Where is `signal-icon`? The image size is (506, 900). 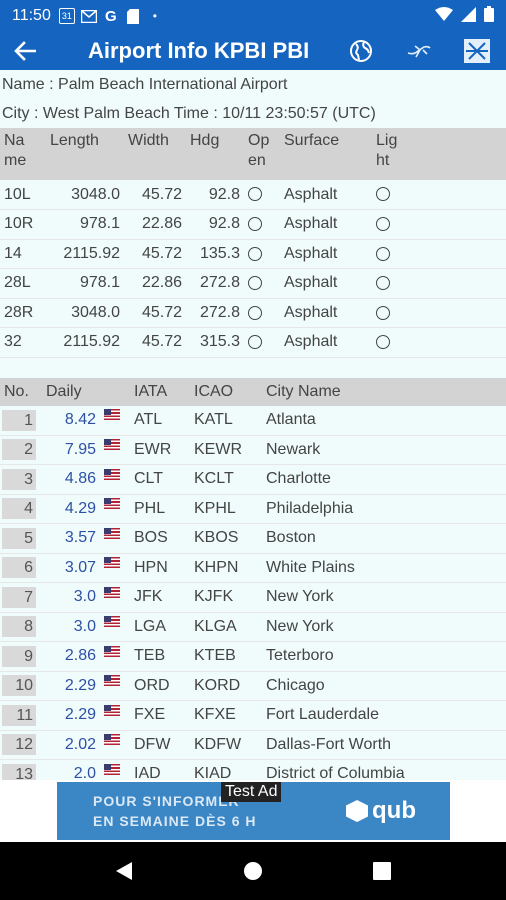 signal-icon is located at coordinates (468, 16).